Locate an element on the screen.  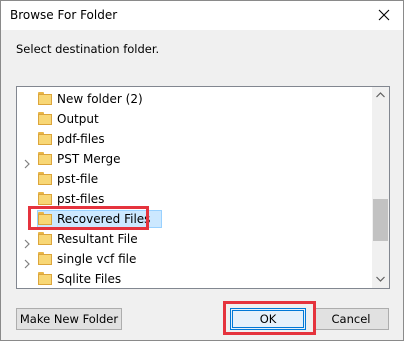
folder-tree-item: pdf-files is located at coordinates (194, 139).